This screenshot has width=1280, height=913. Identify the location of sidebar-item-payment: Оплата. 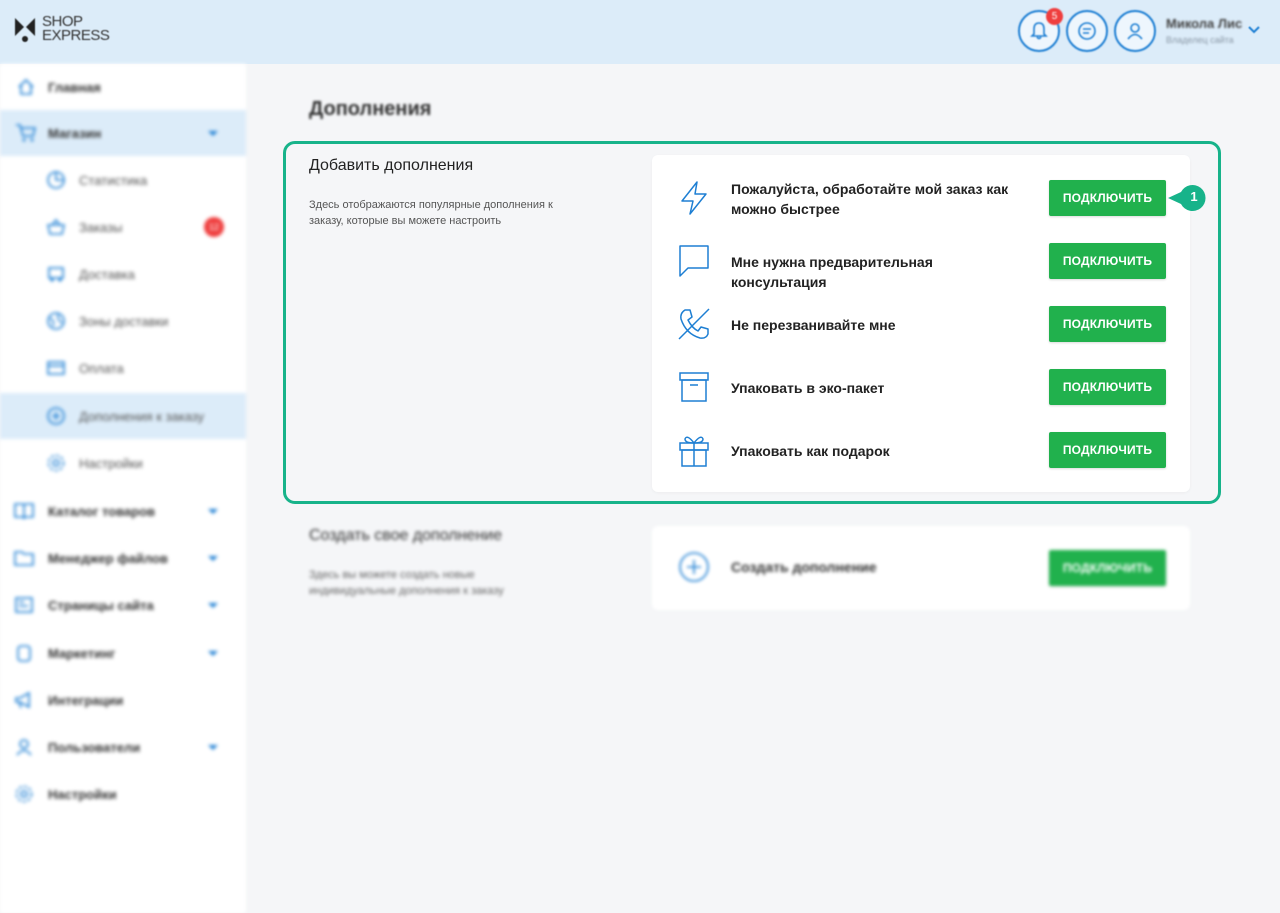
(123, 368).